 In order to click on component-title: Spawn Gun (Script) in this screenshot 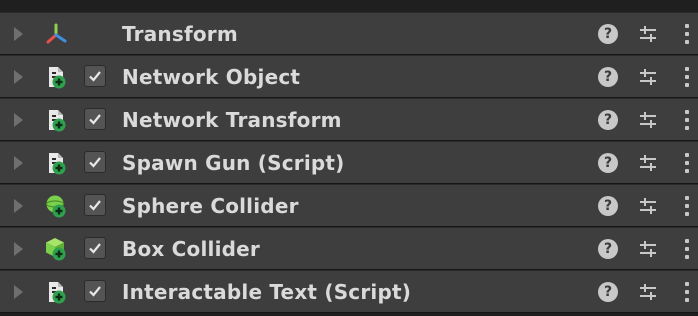, I will do `click(233, 162)`.